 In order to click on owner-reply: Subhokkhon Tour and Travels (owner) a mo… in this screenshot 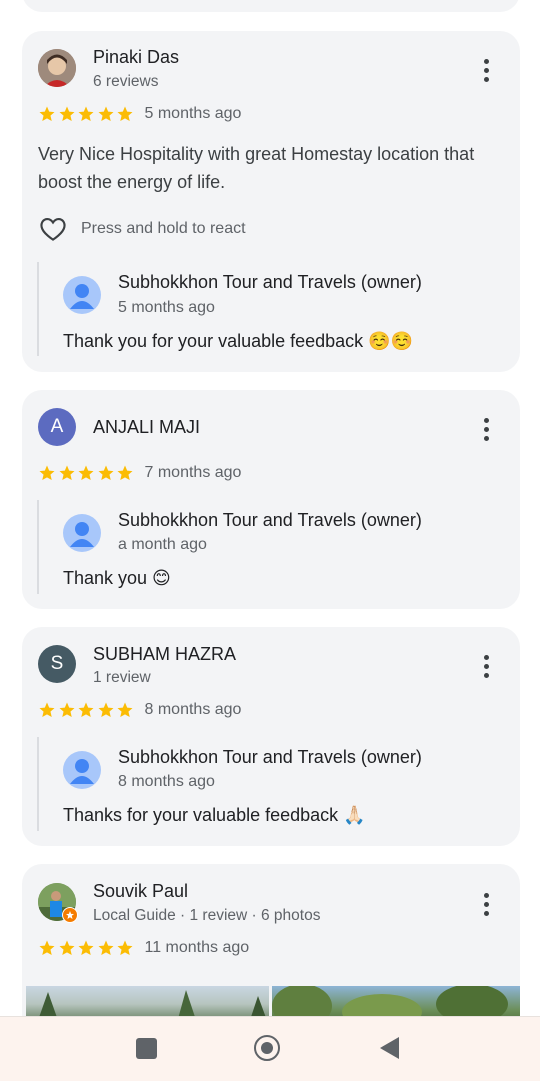, I will do `click(268, 547)`.